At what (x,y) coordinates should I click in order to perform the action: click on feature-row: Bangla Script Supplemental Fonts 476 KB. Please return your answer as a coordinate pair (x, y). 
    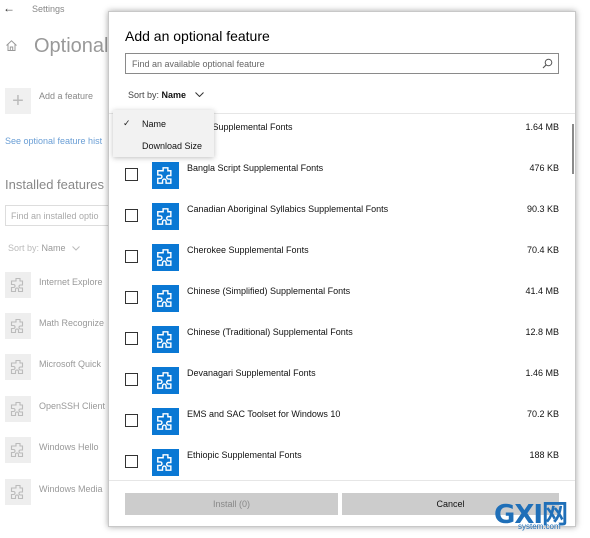
    Looking at the image, I should click on (342, 175).